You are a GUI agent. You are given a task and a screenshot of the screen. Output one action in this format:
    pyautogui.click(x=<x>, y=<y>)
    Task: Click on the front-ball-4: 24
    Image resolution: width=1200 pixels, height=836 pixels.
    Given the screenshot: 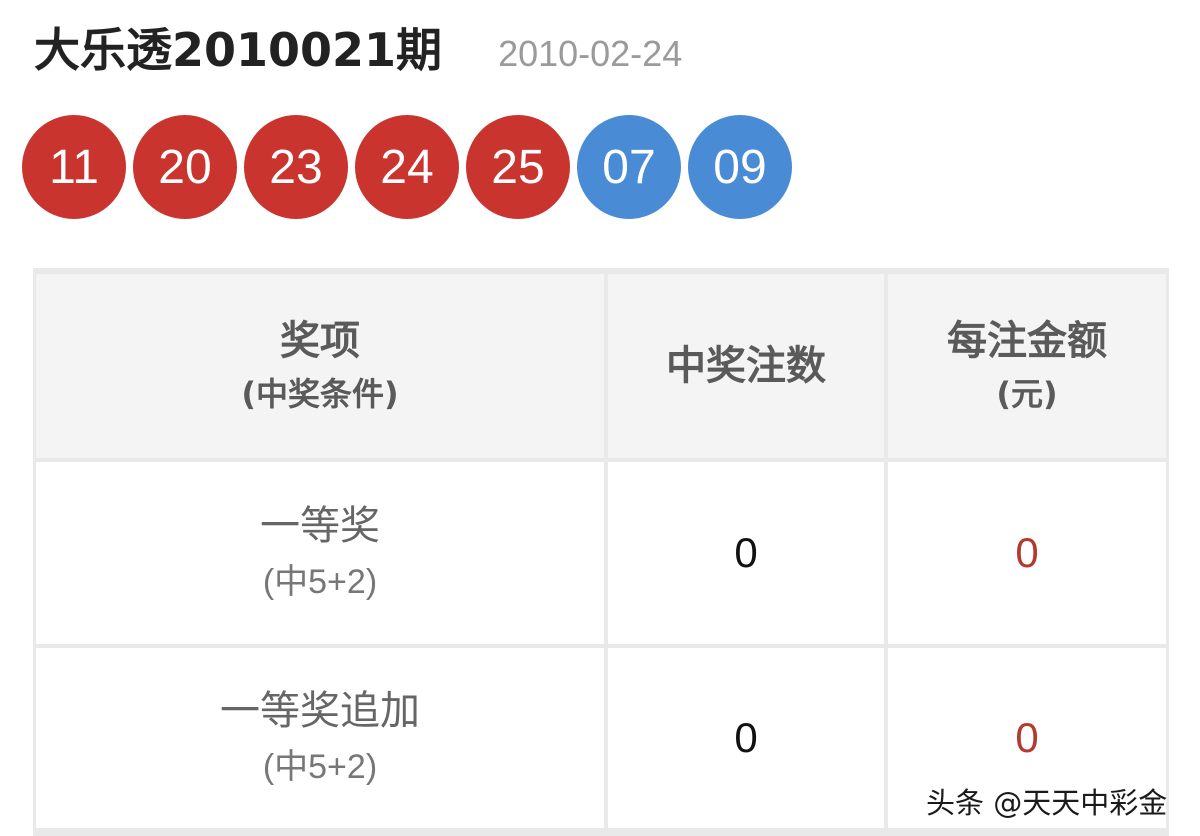 What is the action you would take?
    pyautogui.click(x=407, y=167)
    